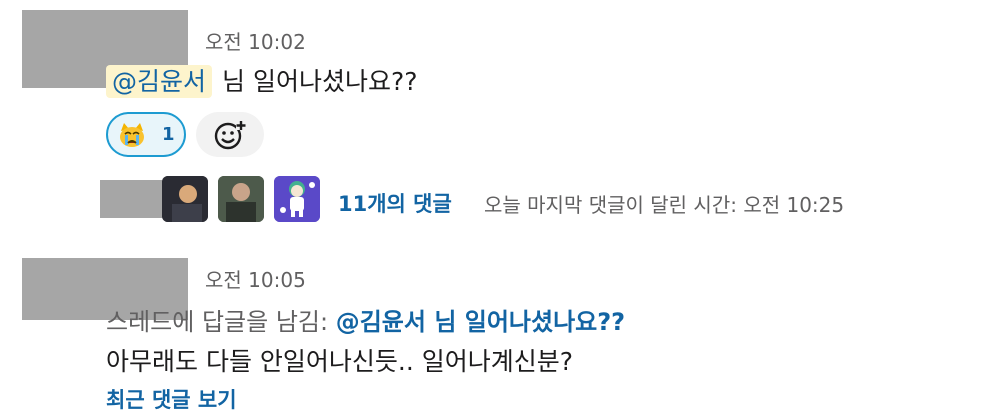 Image resolution: width=994 pixels, height=418 pixels. What do you see at coordinates (255, 278) in the screenshot?
I see `message-timestamp: 오전 10:05` at bounding box center [255, 278].